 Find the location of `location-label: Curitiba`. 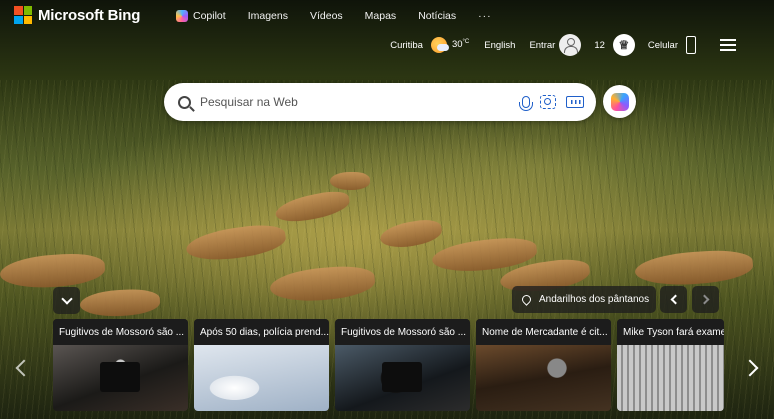

location-label: Curitiba is located at coordinates (406, 45).